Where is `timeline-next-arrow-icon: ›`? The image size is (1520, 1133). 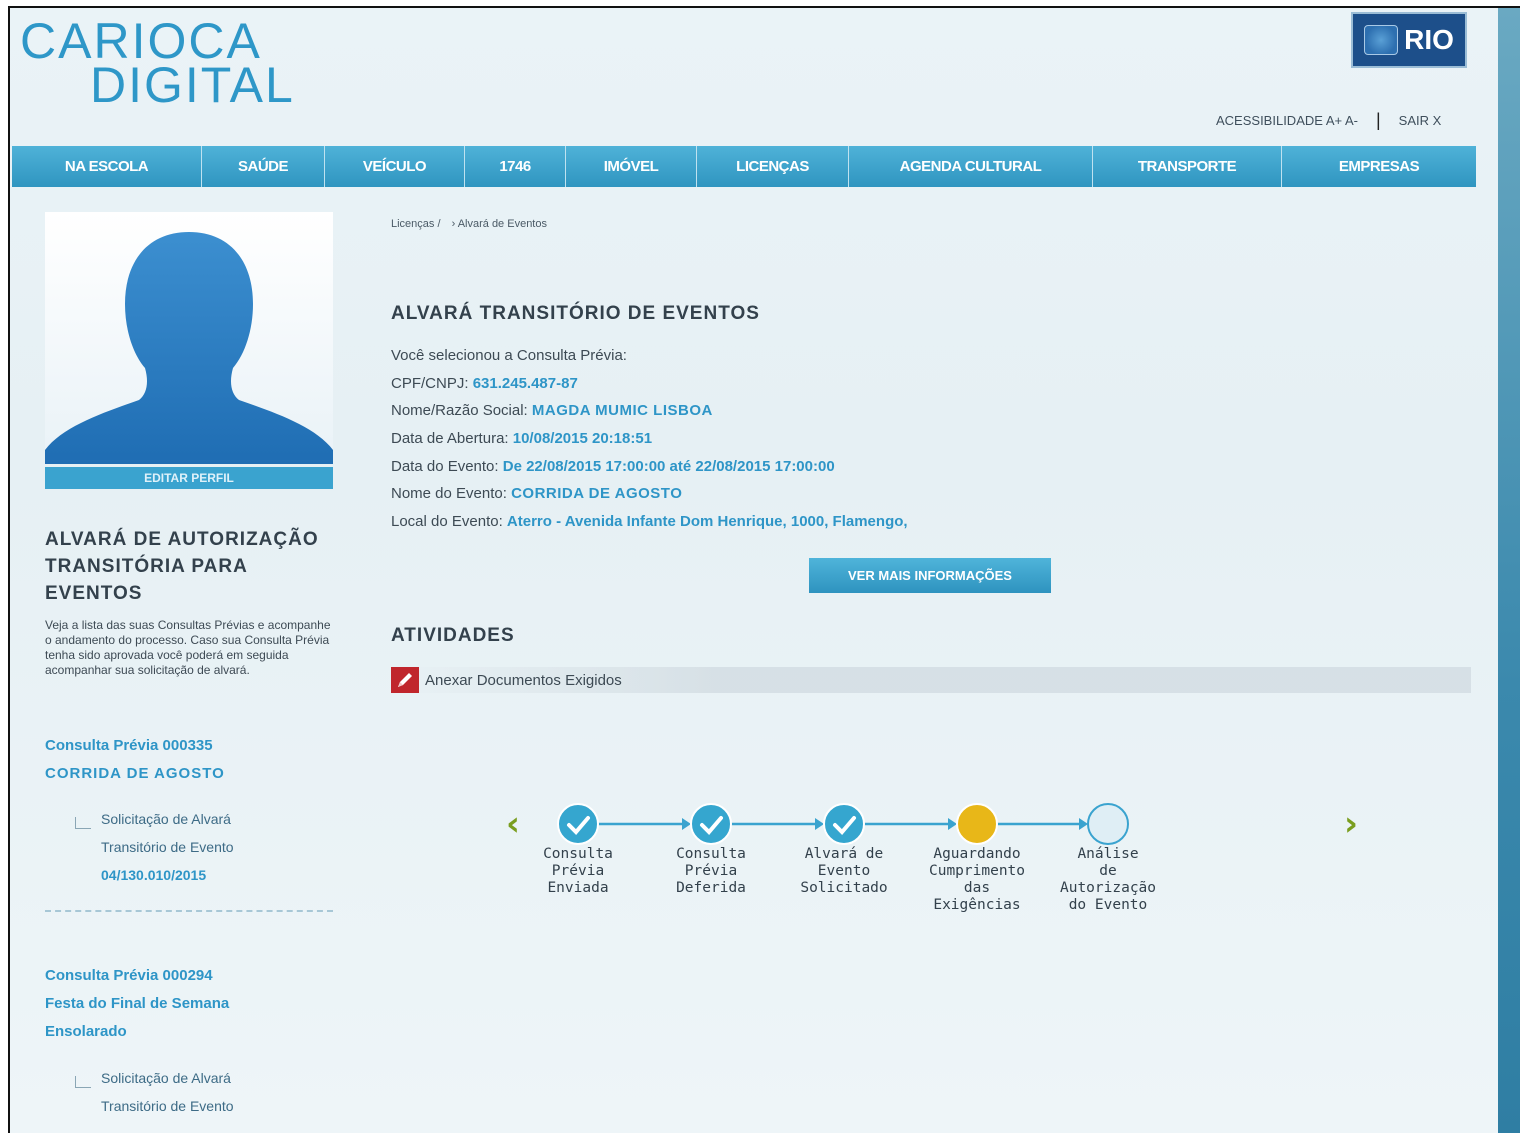 timeline-next-arrow-icon: › is located at coordinates (1351, 824).